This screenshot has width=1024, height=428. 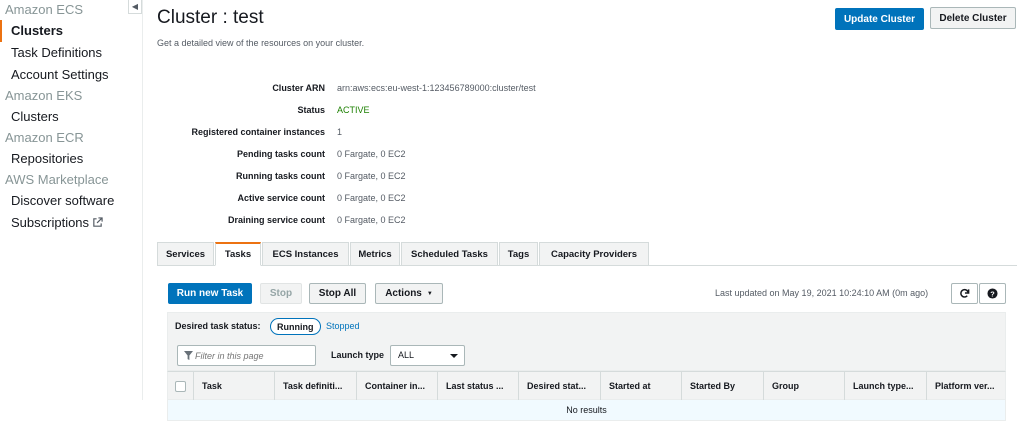 What do you see at coordinates (210, 293) in the screenshot?
I see `run-new-task-button: Run new Task` at bounding box center [210, 293].